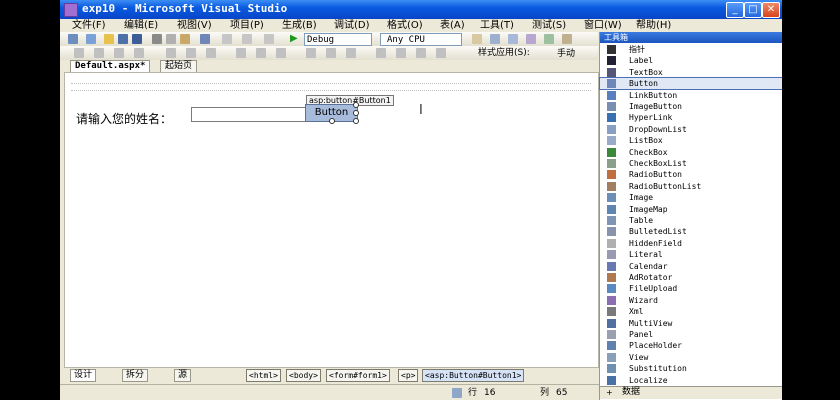 The height and width of the screenshot is (400, 840). What do you see at coordinates (421, 53) in the screenshot?
I see `preview-icon` at bounding box center [421, 53].